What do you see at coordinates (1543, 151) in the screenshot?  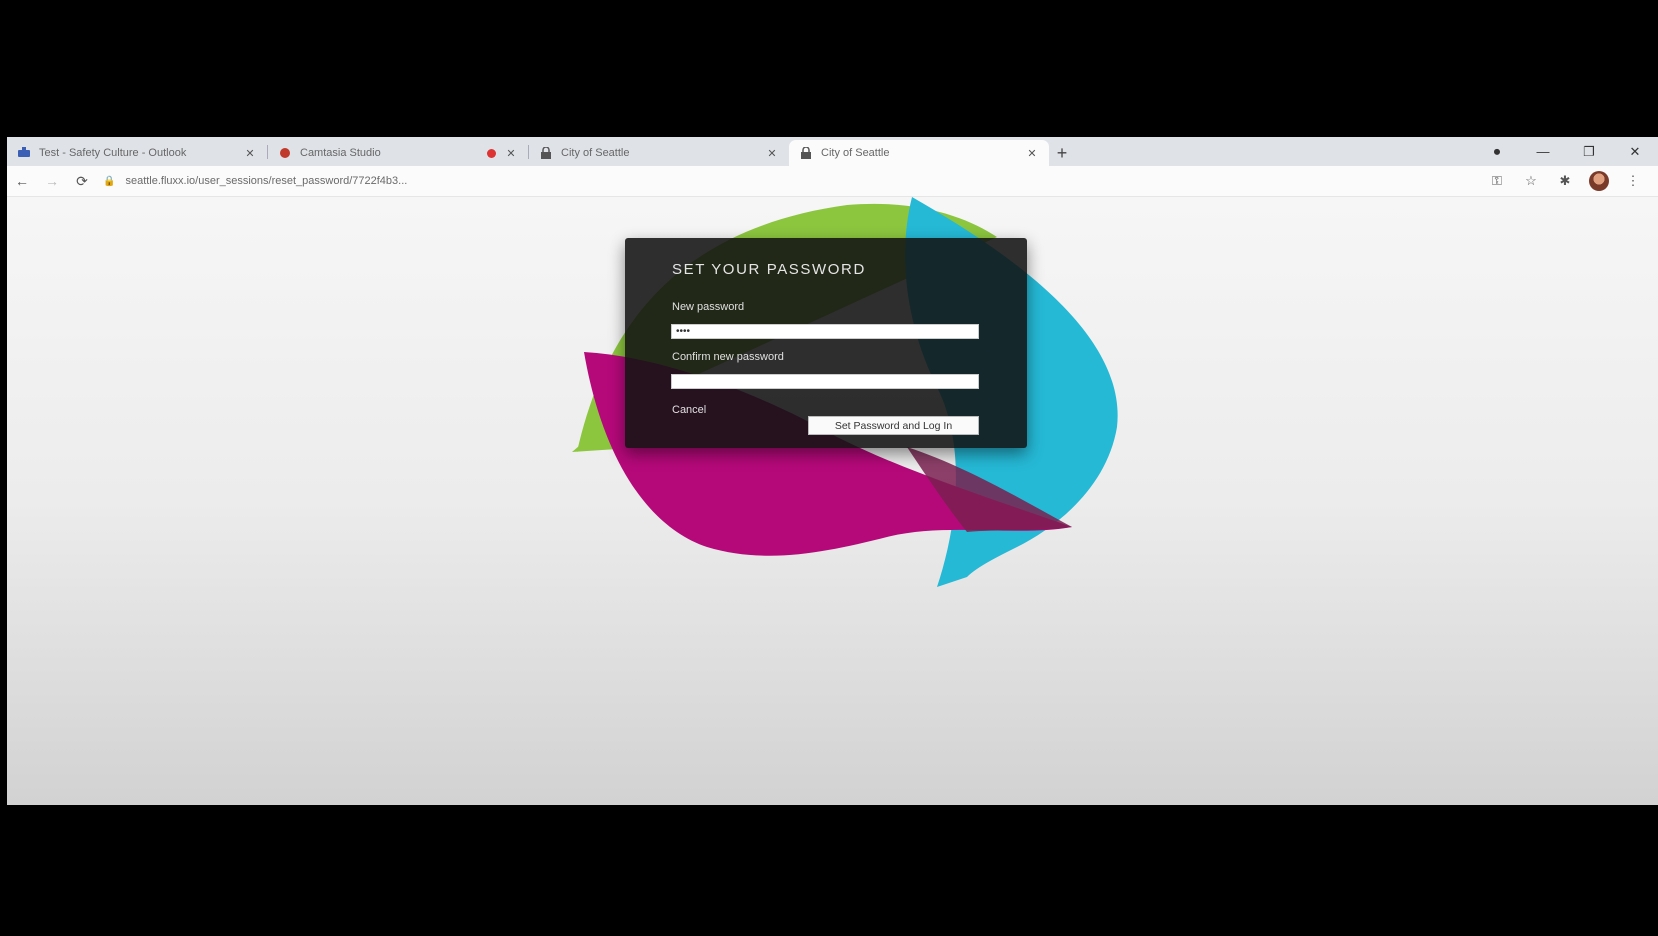 I see `minimize-button: —` at bounding box center [1543, 151].